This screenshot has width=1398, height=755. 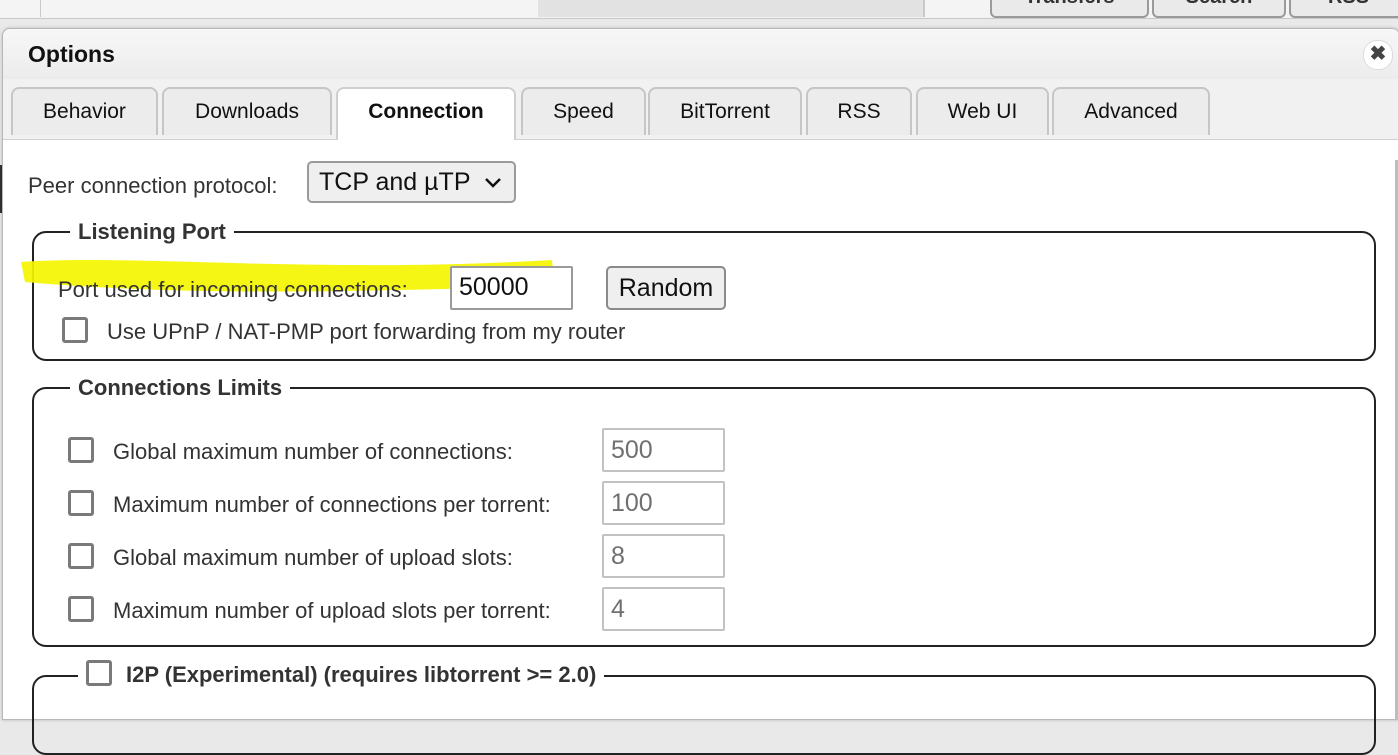 What do you see at coordinates (493, 183) in the screenshot?
I see `chevron-down-icon` at bounding box center [493, 183].